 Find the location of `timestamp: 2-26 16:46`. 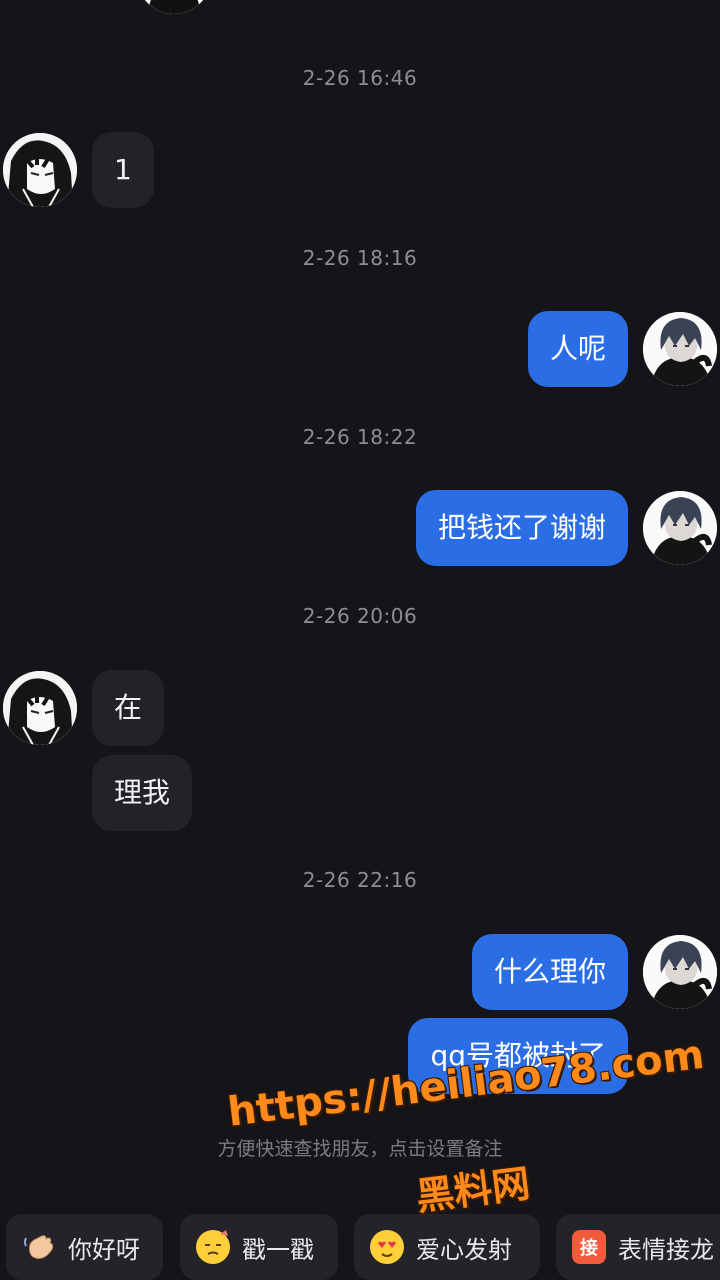

timestamp: 2-26 16:46 is located at coordinates (360, 78).